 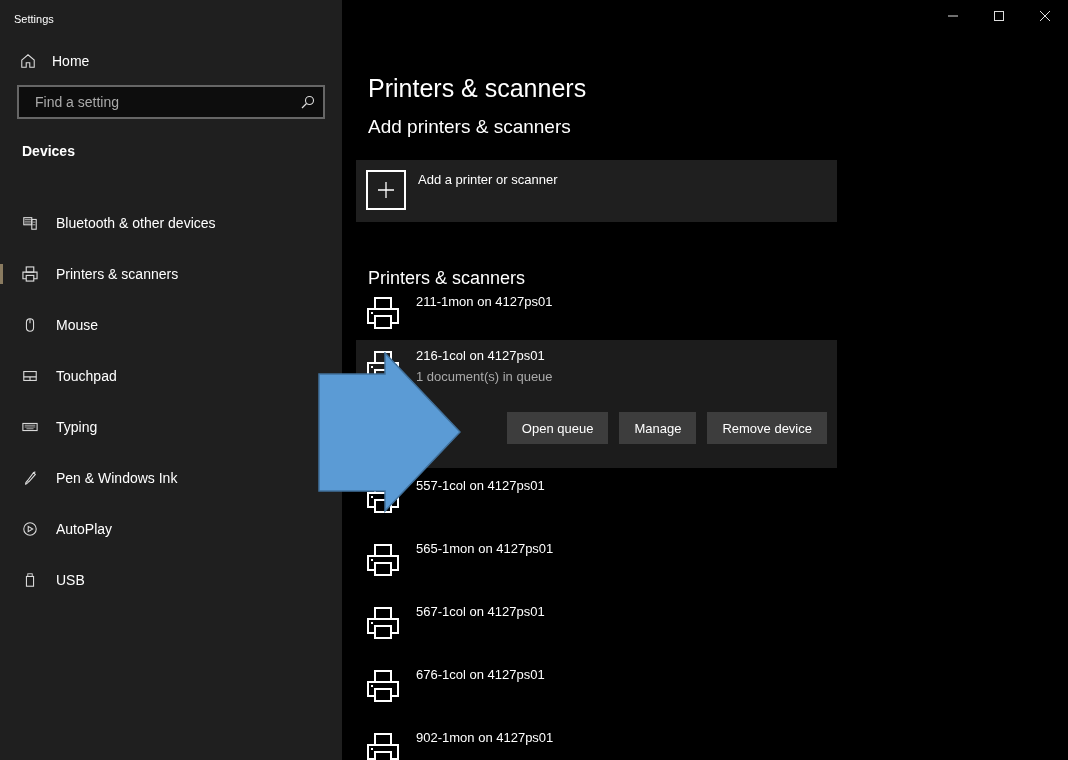 What do you see at coordinates (596, 315) in the screenshot?
I see `printer-item: 211-1mon on 4127ps01` at bounding box center [596, 315].